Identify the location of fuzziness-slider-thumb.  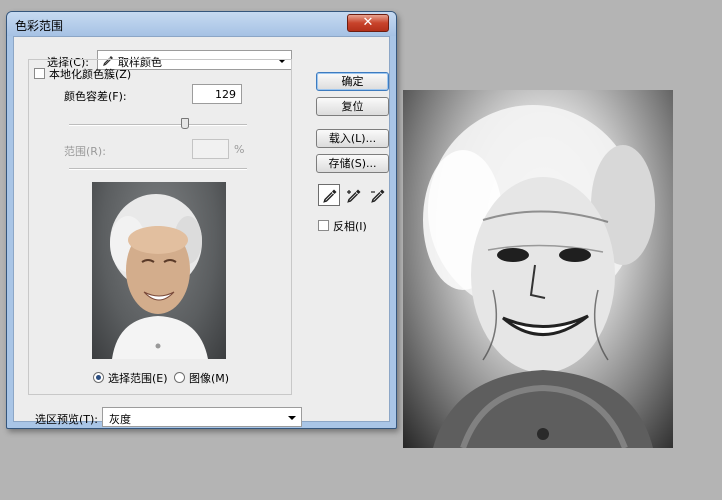
(184, 123).